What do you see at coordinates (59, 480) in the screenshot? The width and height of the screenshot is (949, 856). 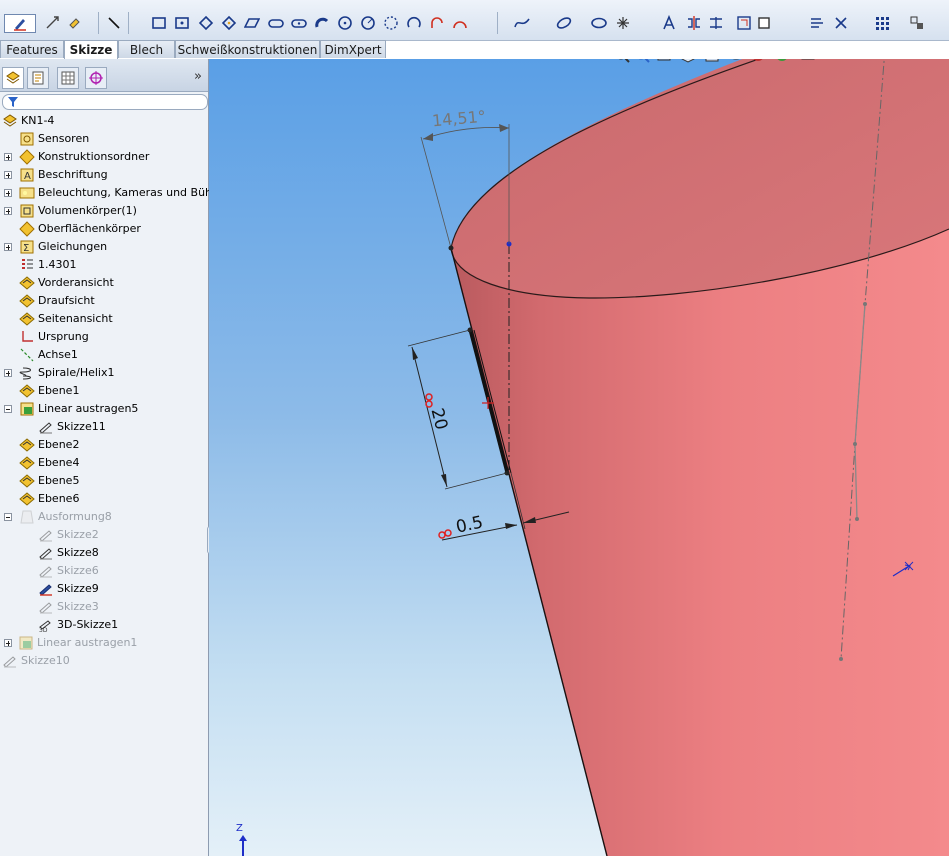 I see `tree-item-label: Ebene5` at bounding box center [59, 480].